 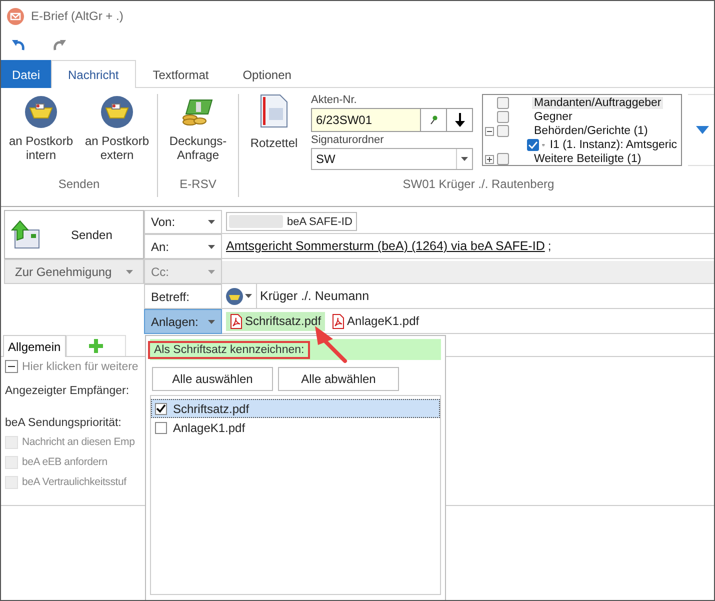 What do you see at coordinates (65, 462) in the screenshot?
I see `option-label: beA eEB anfordern` at bounding box center [65, 462].